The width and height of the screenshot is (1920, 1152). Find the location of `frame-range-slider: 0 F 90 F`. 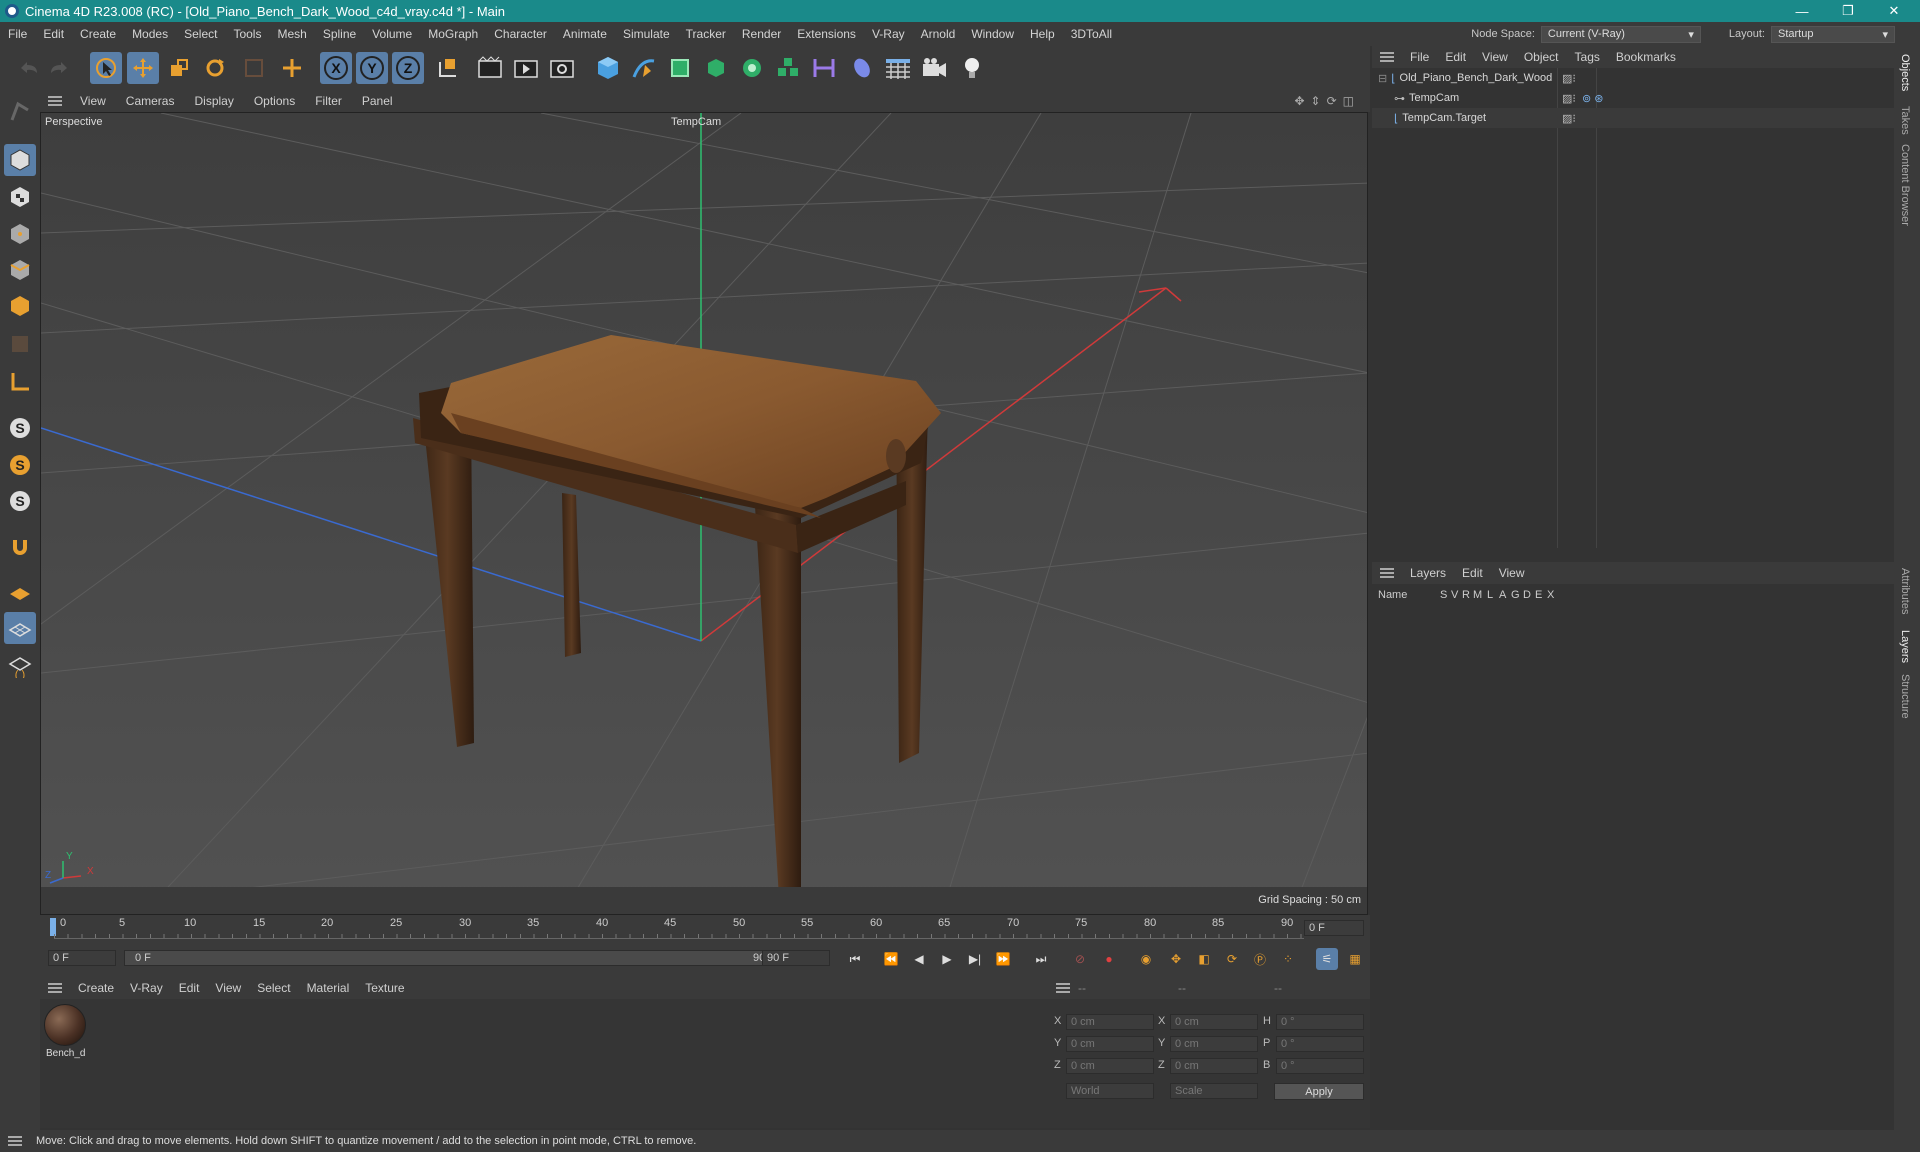

frame-range-slider: 0 F 90 F is located at coordinates (457, 958).